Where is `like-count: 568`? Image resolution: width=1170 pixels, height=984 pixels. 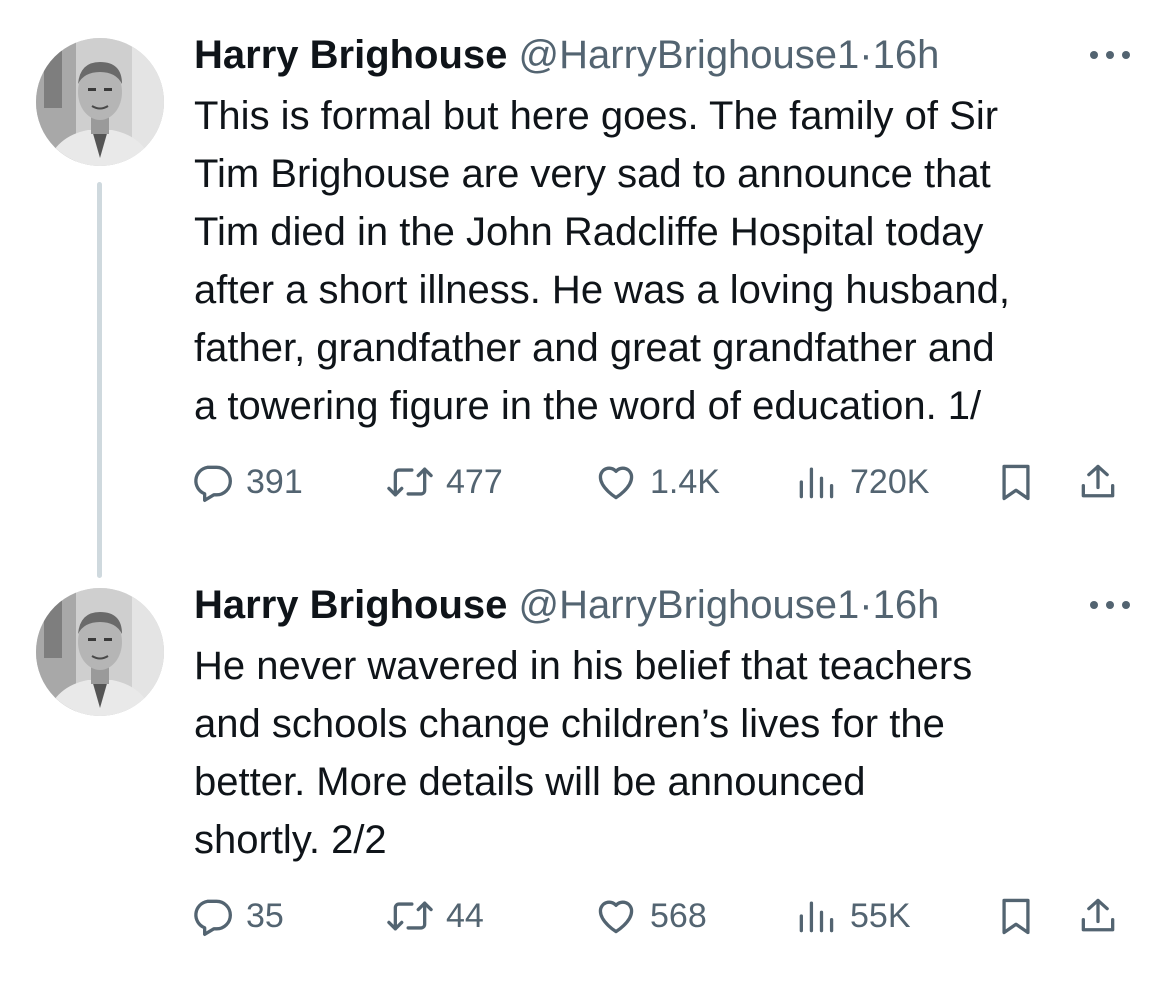
like-count: 568 is located at coordinates (678, 915).